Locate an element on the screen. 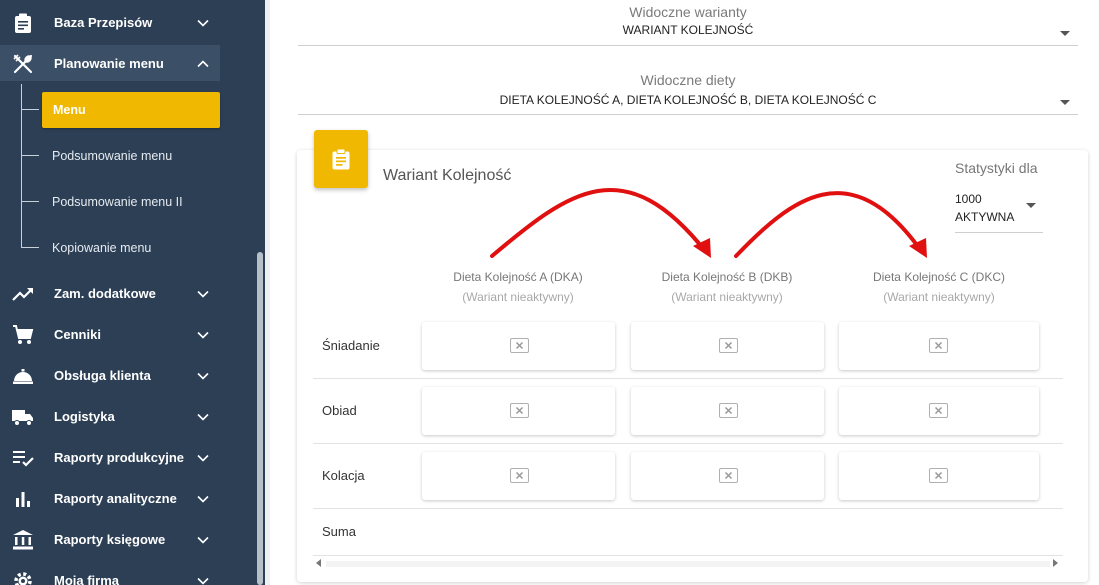 Image resolution: width=1099 pixels, height=585 pixels. service-bell-icon is located at coordinates (23, 376).